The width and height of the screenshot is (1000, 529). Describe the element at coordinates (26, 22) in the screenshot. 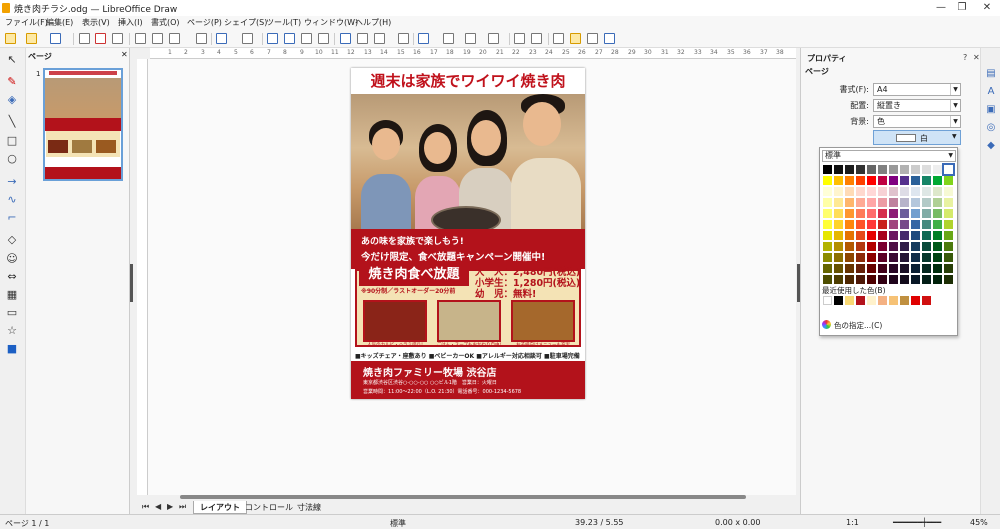

I see `menu-file: ファイル(F)` at that location.